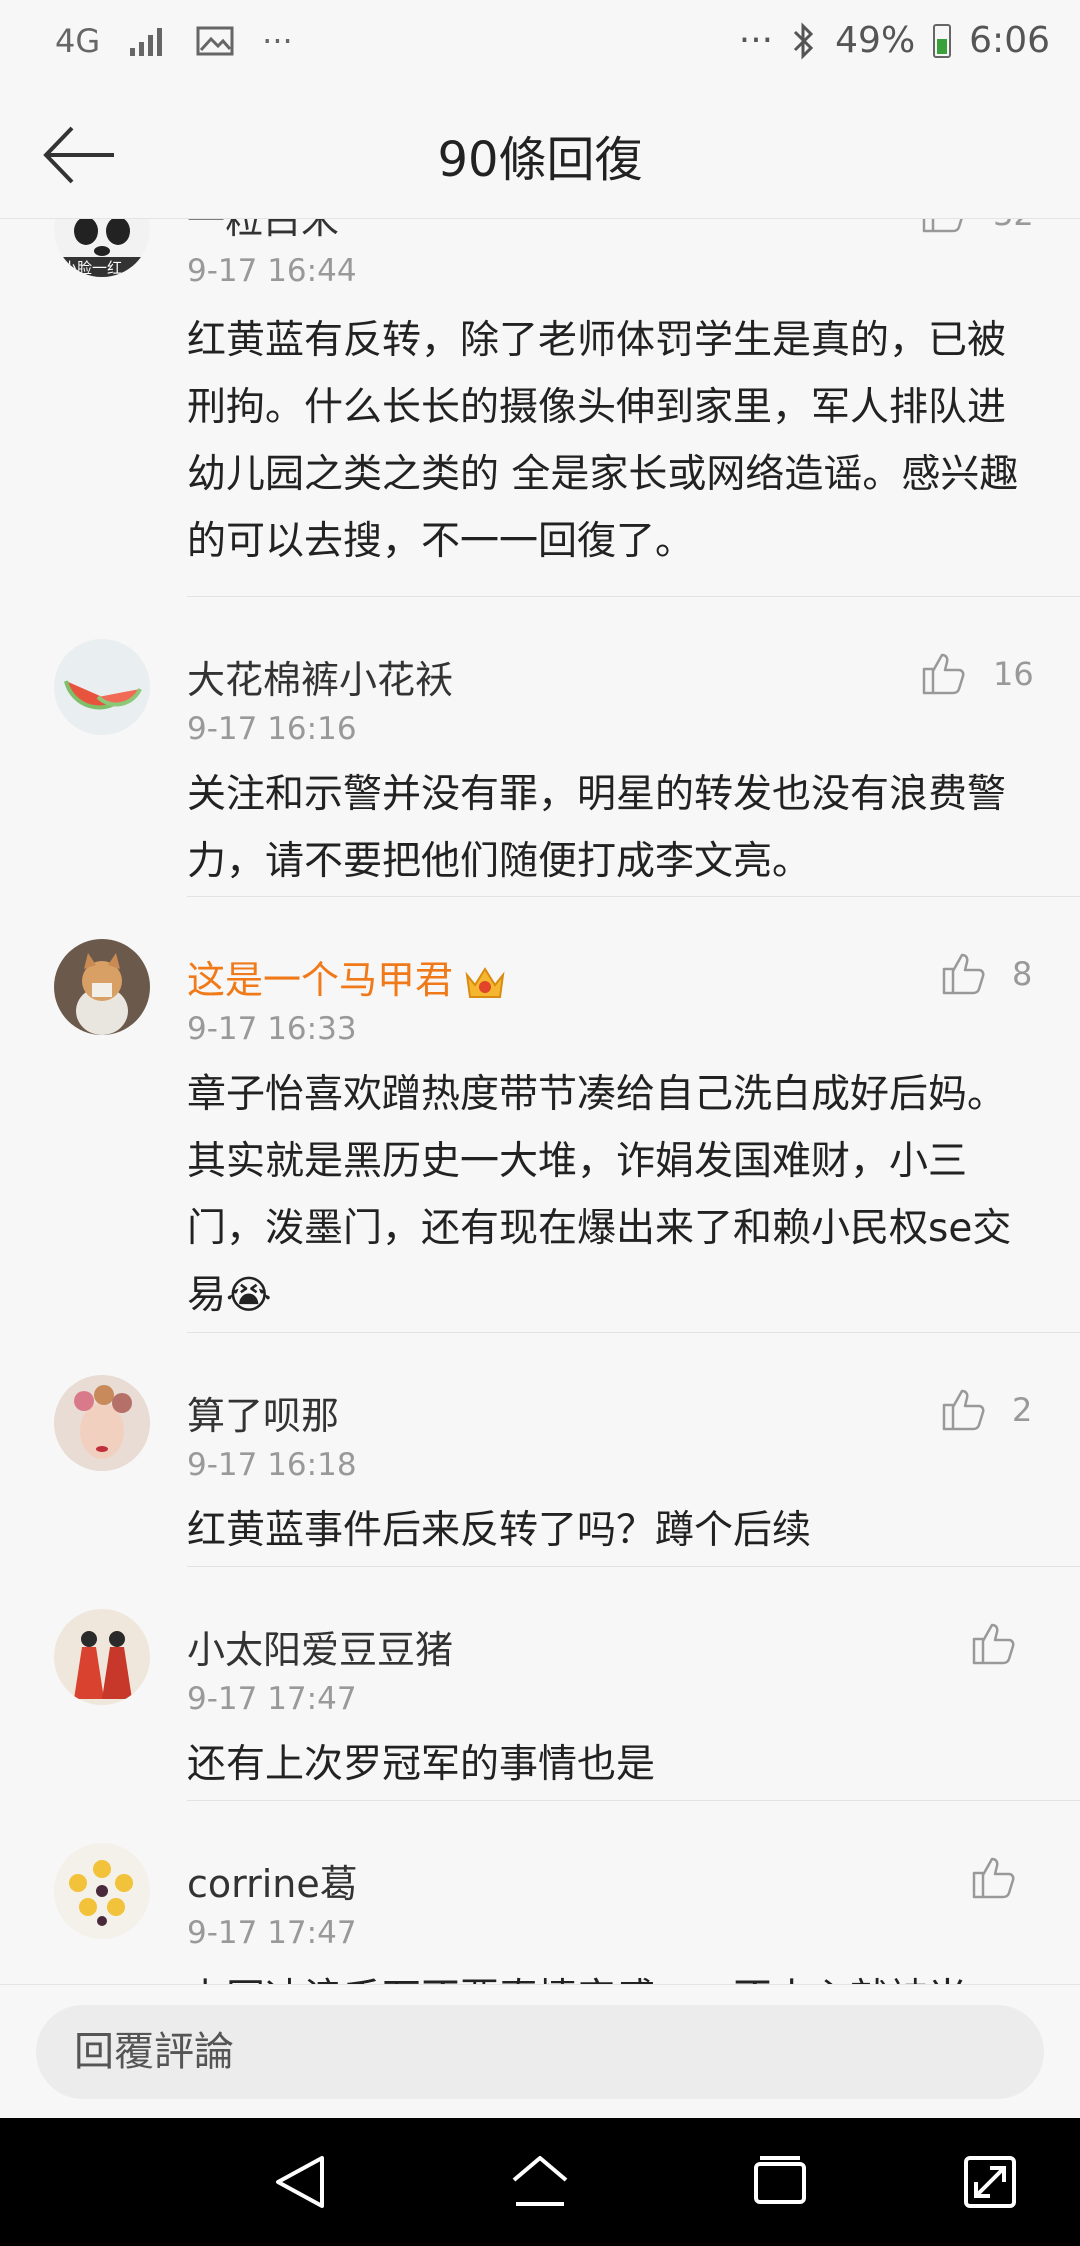 Image resolution: width=1080 pixels, height=2246 pixels. Describe the element at coordinates (804, 40) in the screenshot. I see `bluetooth-icon` at that location.